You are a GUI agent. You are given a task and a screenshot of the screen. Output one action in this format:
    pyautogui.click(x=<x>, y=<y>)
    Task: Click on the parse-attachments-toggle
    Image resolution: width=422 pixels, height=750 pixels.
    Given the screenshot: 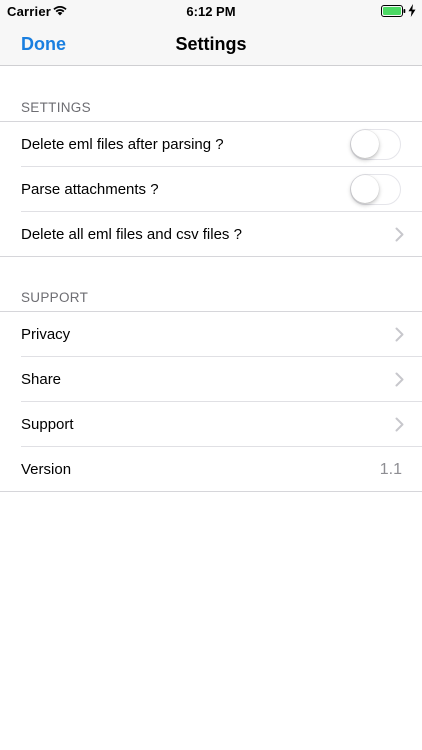 What is the action you would take?
    pyautogui.click(x=375, y=189)
    